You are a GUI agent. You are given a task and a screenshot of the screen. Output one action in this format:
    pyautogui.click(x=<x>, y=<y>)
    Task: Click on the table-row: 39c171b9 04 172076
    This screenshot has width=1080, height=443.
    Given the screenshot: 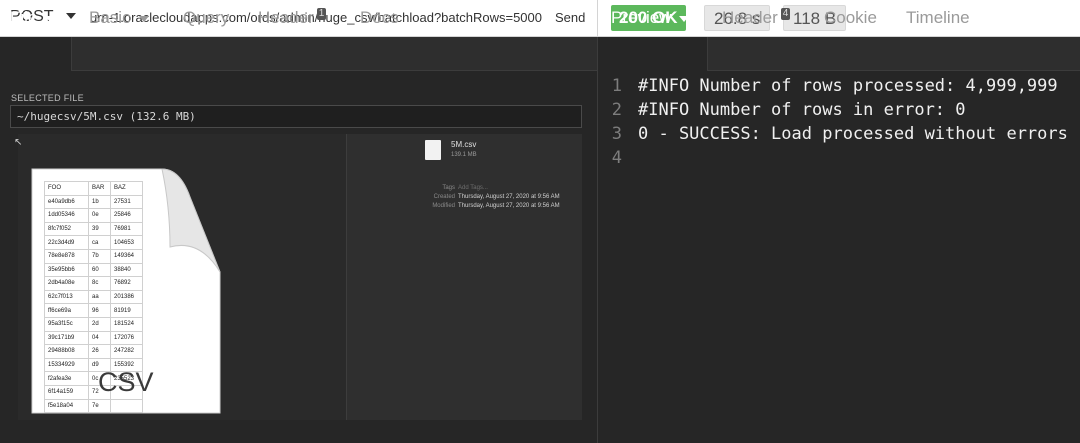 What is the action you would take?
    pyautogui.click(x=93, y=338)
    